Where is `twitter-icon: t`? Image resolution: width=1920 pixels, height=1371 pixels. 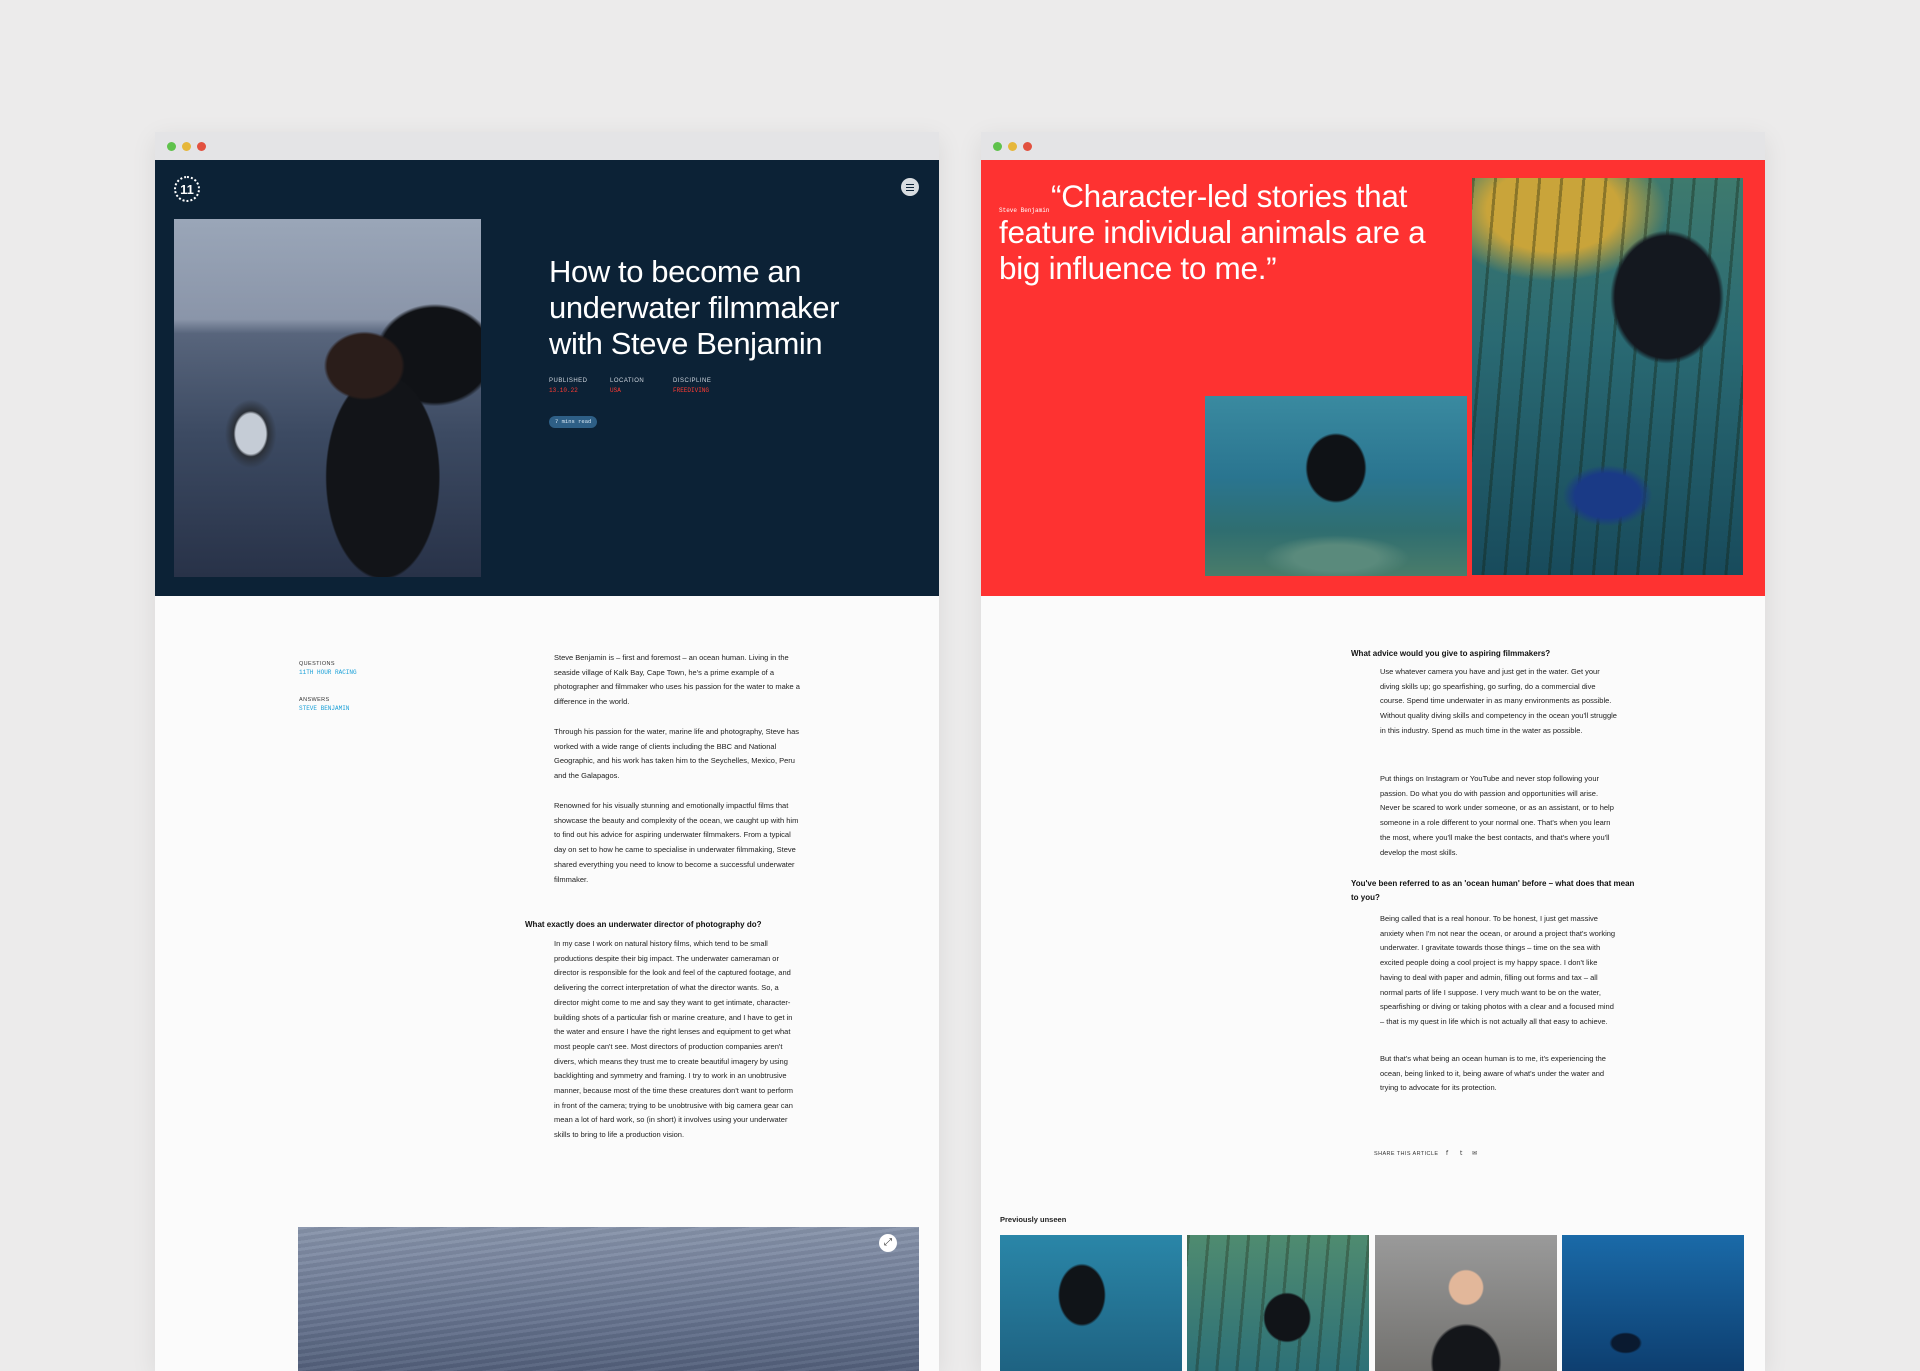
twitter-icon: t is located at coordinates (1461, 1153).